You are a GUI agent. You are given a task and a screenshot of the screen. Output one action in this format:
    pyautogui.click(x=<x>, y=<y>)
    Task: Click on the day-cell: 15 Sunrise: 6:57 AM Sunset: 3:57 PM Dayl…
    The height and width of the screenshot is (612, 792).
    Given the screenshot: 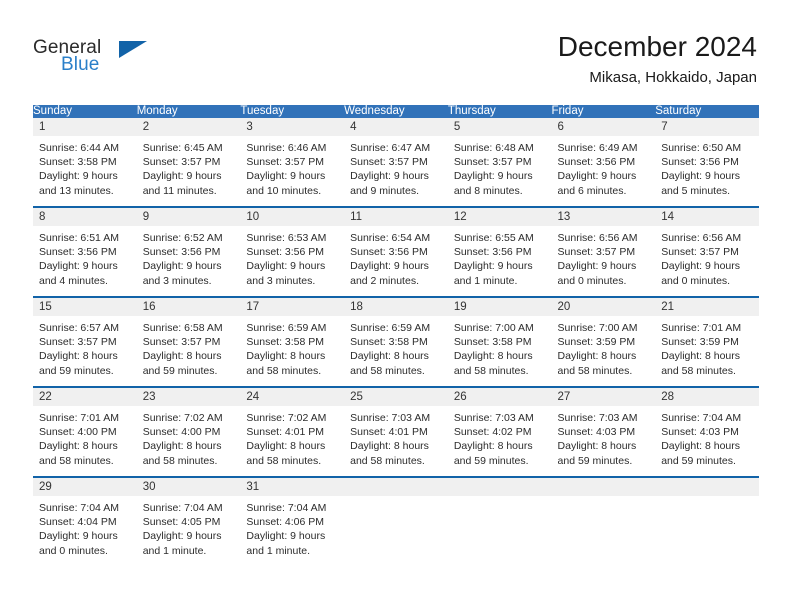 What is the action you would take?
    pyautogui.click(x=85, y=341)
    